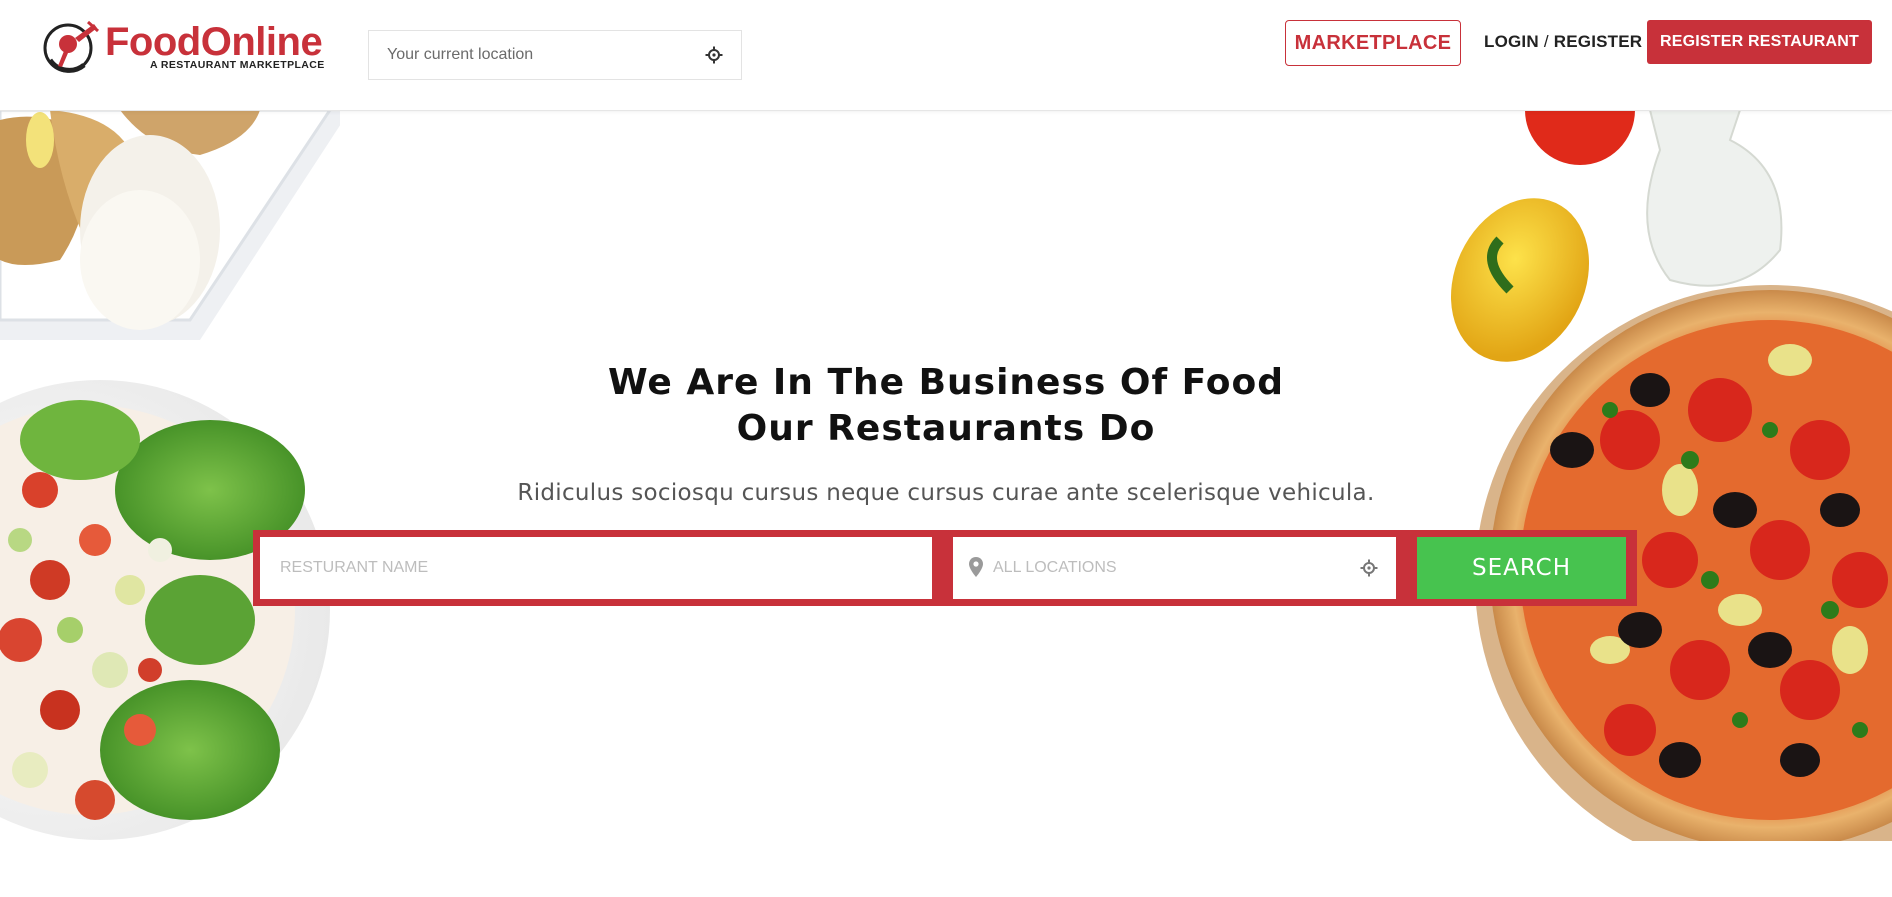 This screenshot has width=1892, height=897. I want to click on map-pin-icon, so click(976, 567).